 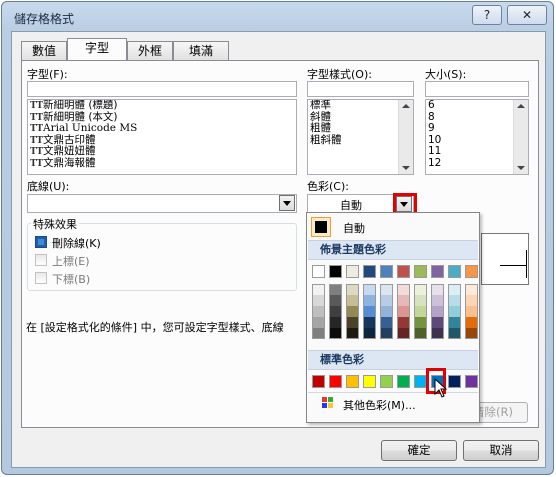 I want to click on help-button: ?, so click(x=487, y=15).